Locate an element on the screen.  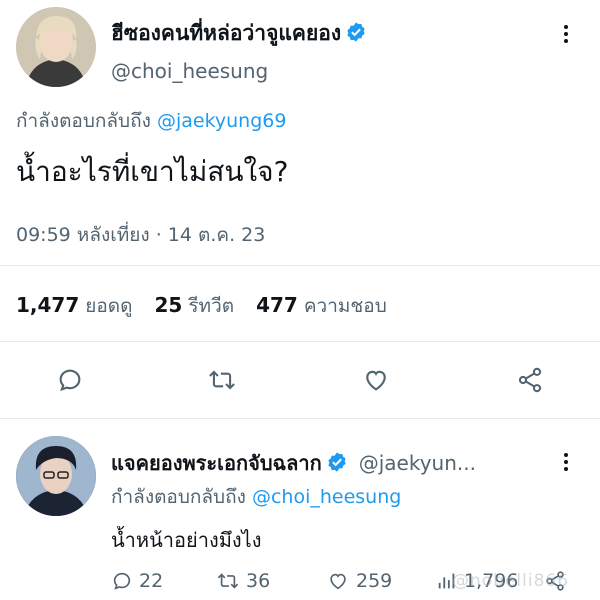
reply-action-retweets: 36 is located at coordinates (243, 581).